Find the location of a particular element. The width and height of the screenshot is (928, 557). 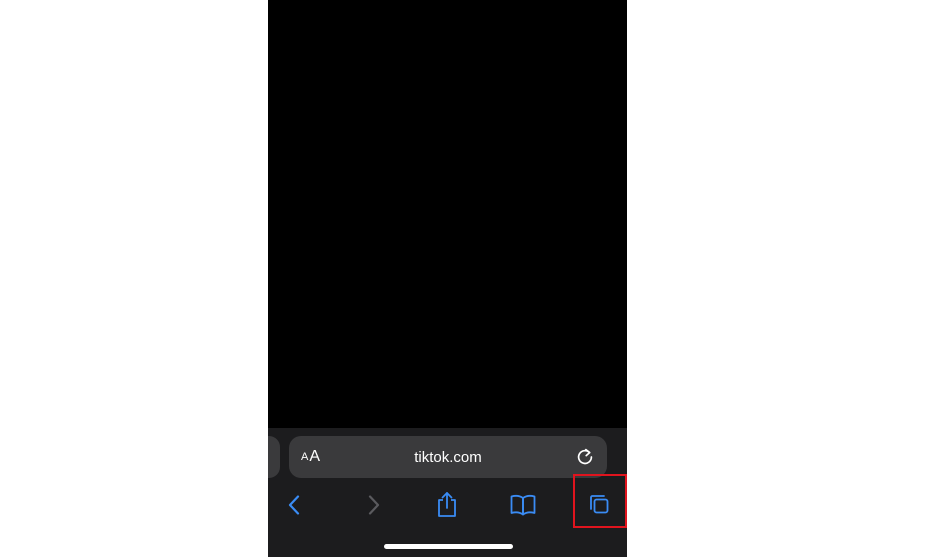

bookmarks-button is located at coordinates (523, 505).